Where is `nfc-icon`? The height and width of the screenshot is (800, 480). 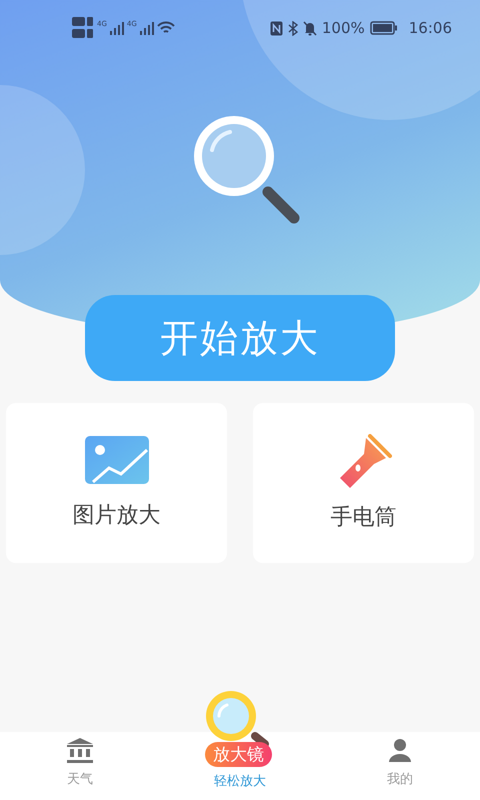 nfc-icon is located at coordinates (276, 28).